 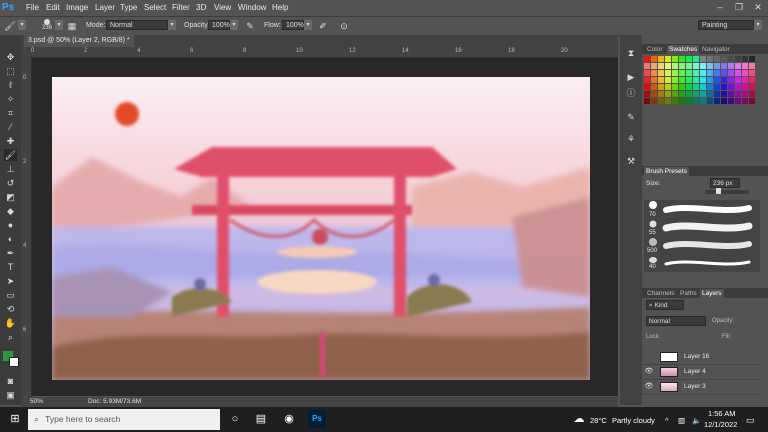 What do you see at coordinates (10, 267) in the screenshot?
I see `type-tool-icon: T` at bounding box center [10, 267].